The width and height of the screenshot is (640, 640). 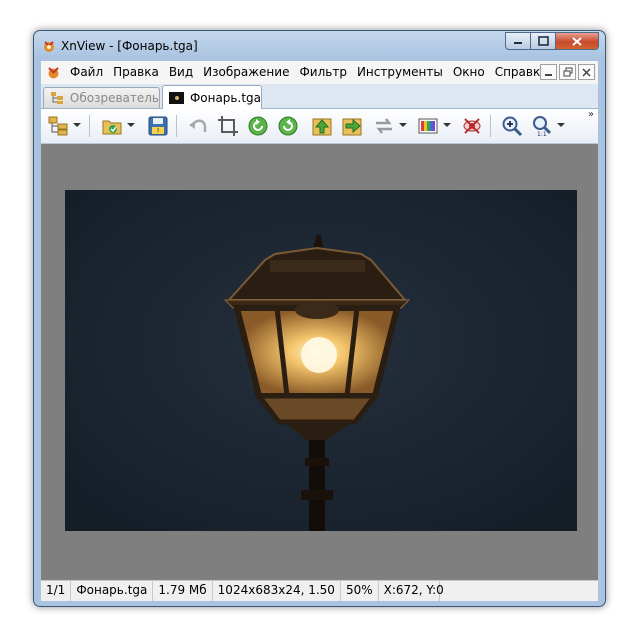 I want to click on tab-browser-label: Обозреватель, so click(x=114, y=98).